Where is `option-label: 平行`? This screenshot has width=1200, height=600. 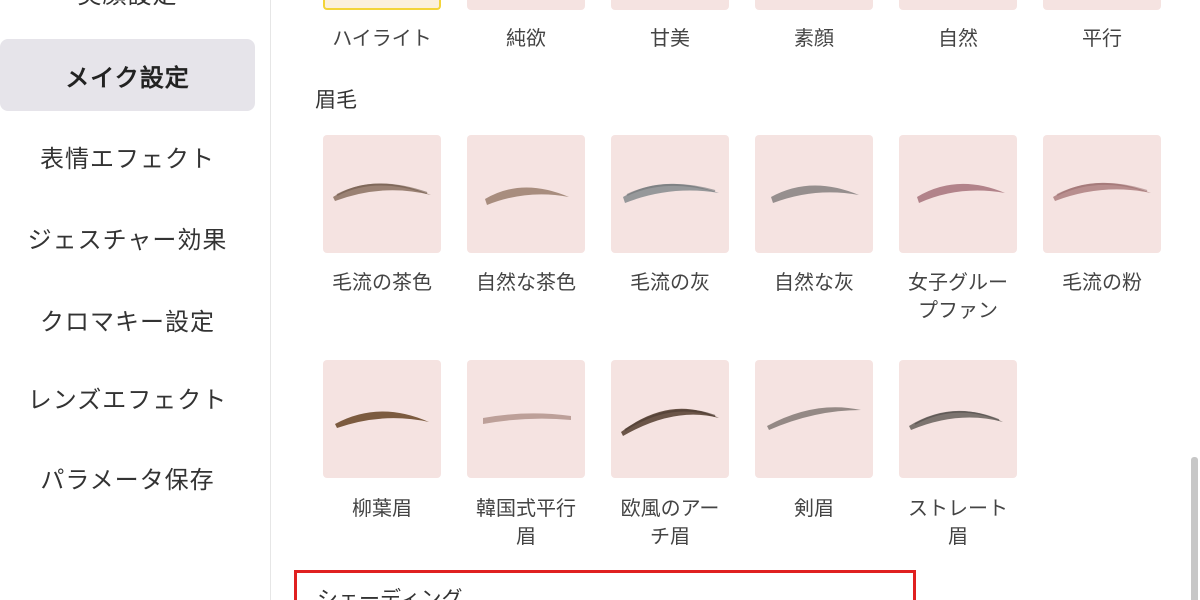 option-label: 平行 is located at coordinates (1102, 38).